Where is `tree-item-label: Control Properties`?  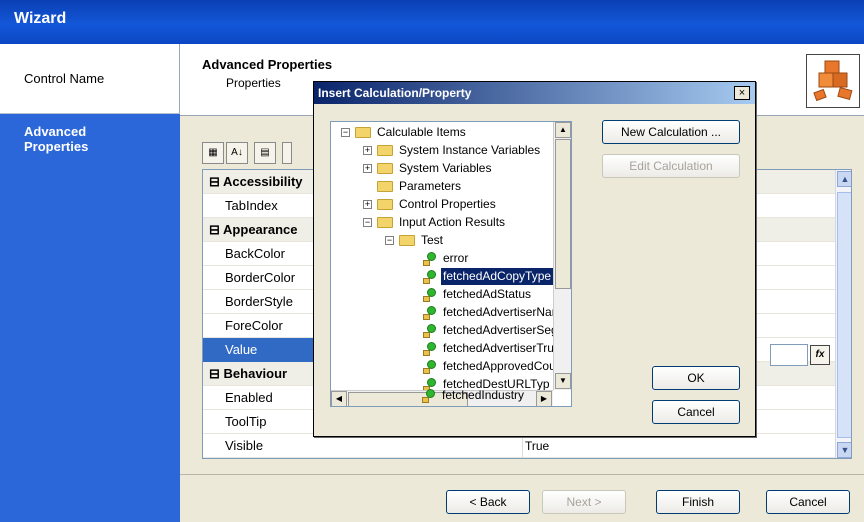 tree-item-label: Control Properties is located at coordinates (447, 204).